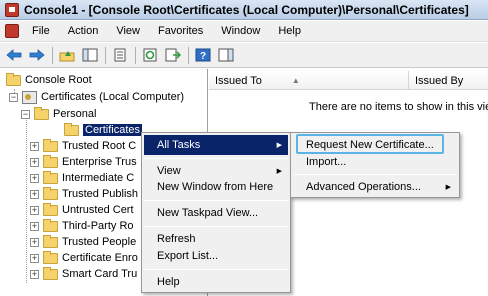 The image size is (488, 296). I want to click on tree-item-console-root: Console Root, so click(49, 80).